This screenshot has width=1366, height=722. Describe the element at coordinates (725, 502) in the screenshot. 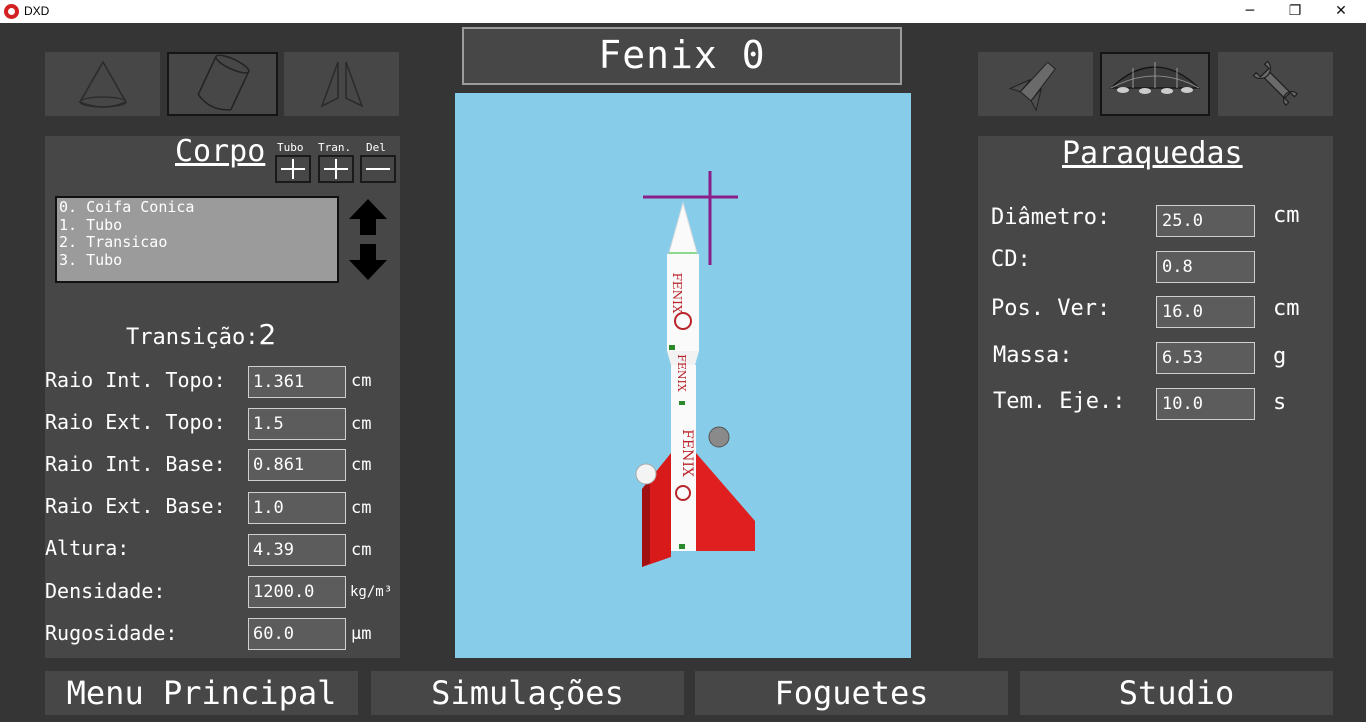

I see `fin-right` at that location.